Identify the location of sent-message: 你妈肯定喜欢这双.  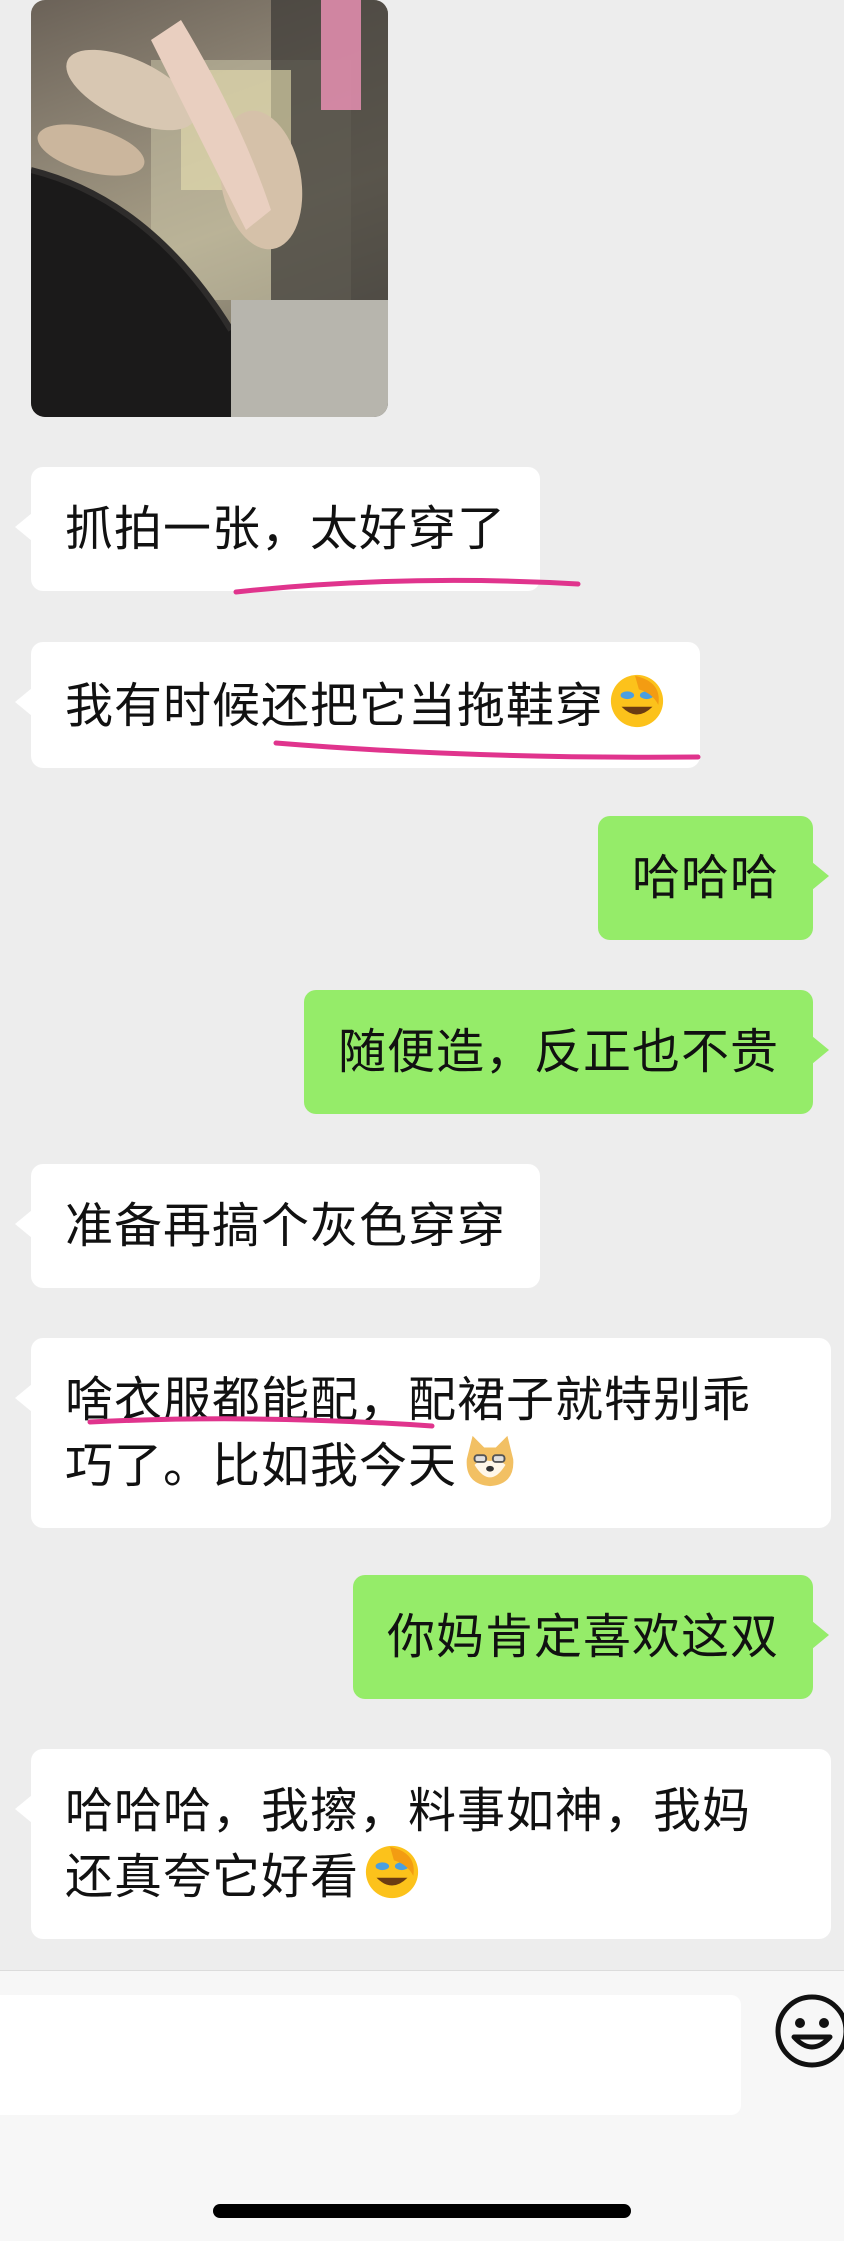
(591, 1637).